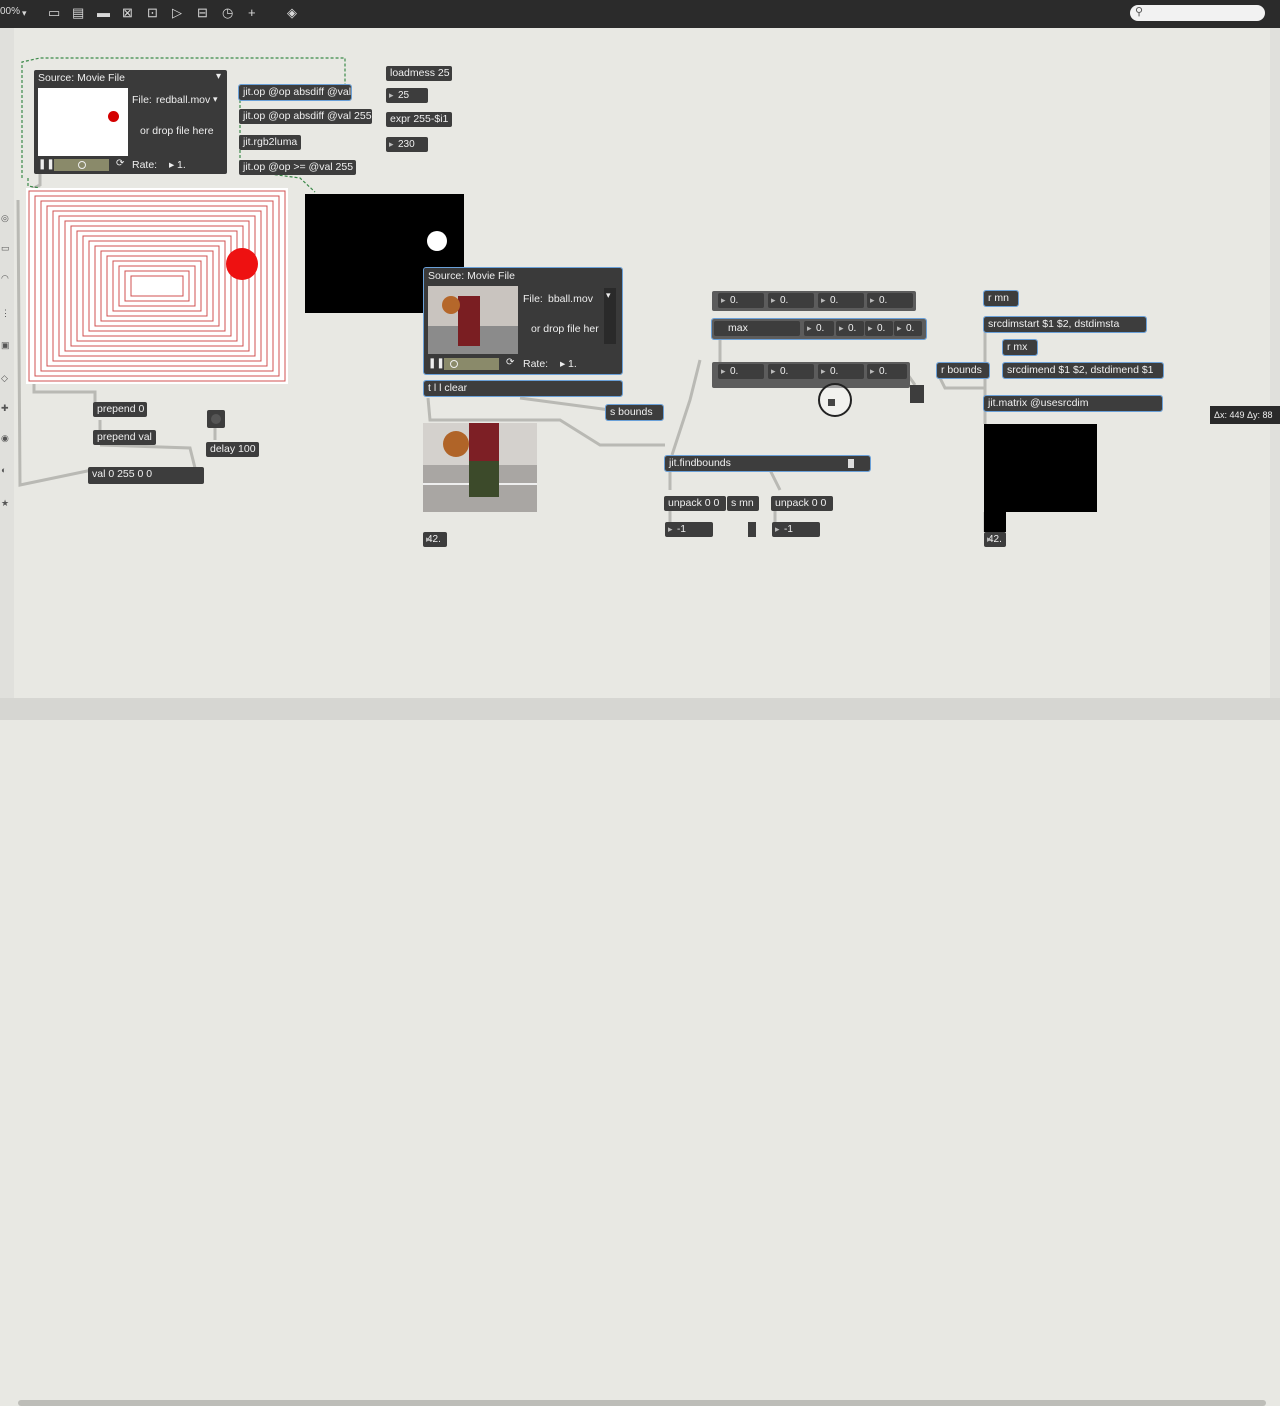 The width and height of the screenshot is (1280, 1406). Describe the element at coordinates (451, 305) in the screenshot. I see `basketball-thumb` at that location.